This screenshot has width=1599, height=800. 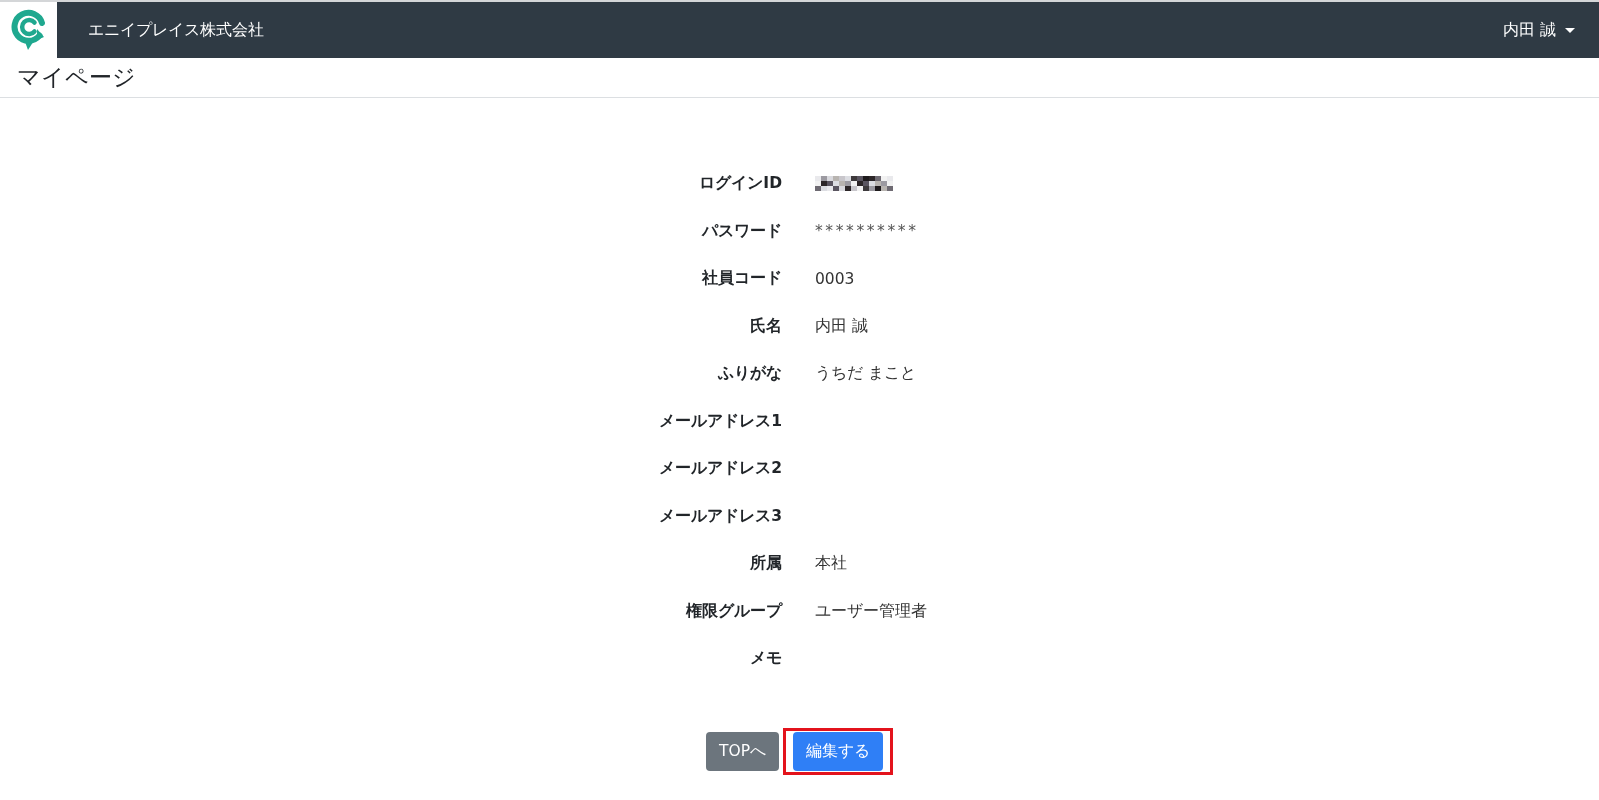 I want to click on field-value: ユーザー管理者, so click(x=871, y=611).